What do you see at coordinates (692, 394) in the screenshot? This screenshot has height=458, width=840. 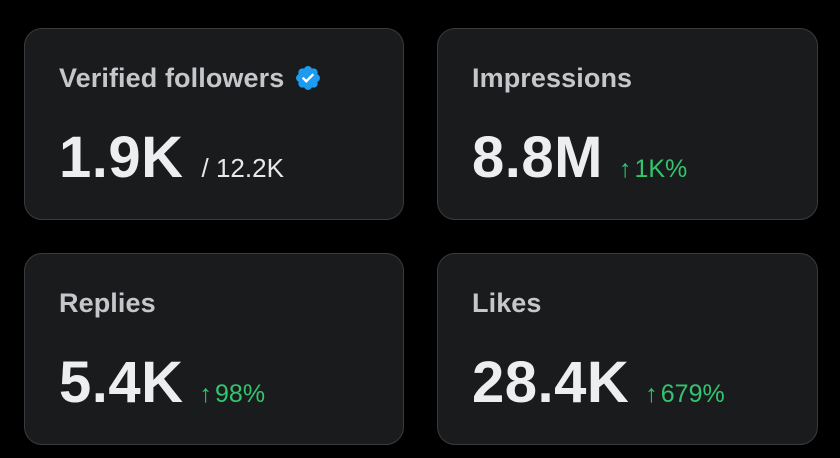 I see `stat-change-value: 679%` at bounding box center [692, 394].